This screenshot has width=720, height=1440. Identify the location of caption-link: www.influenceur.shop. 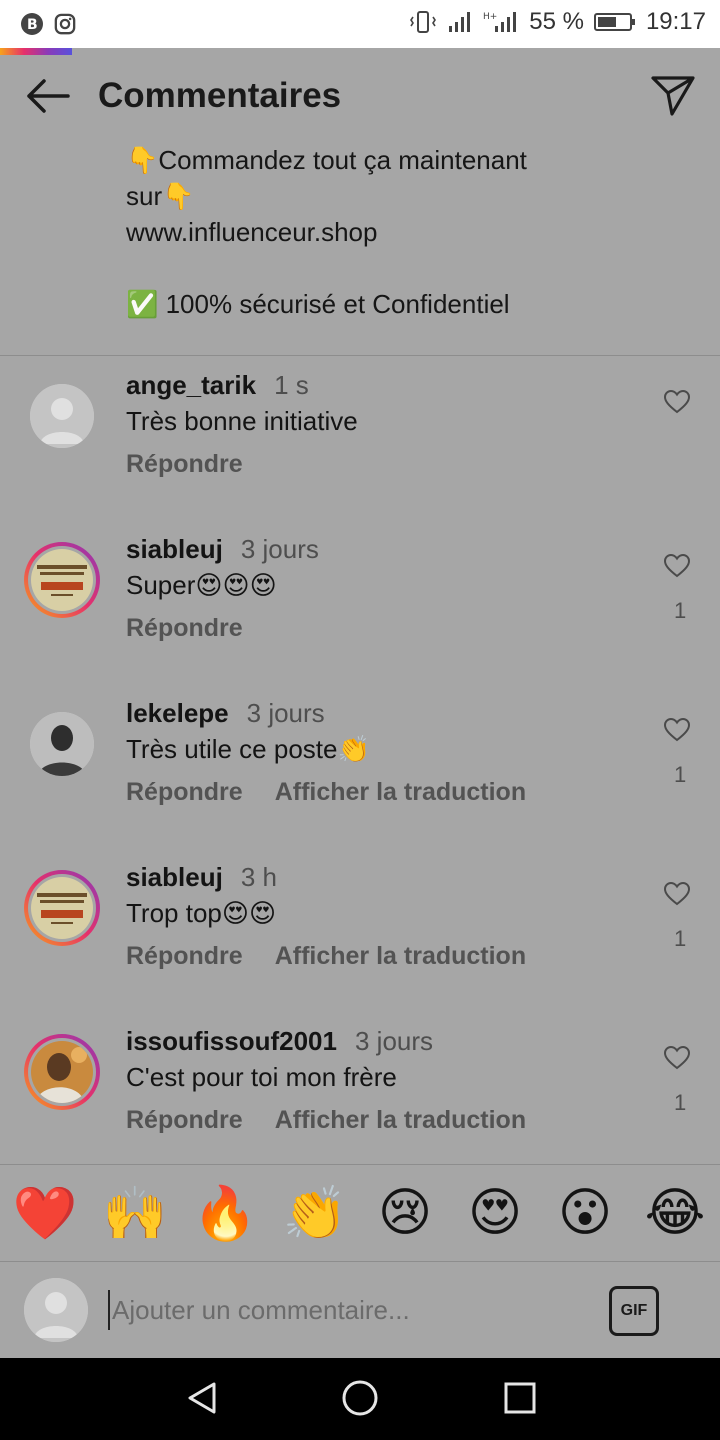
(406, 232).